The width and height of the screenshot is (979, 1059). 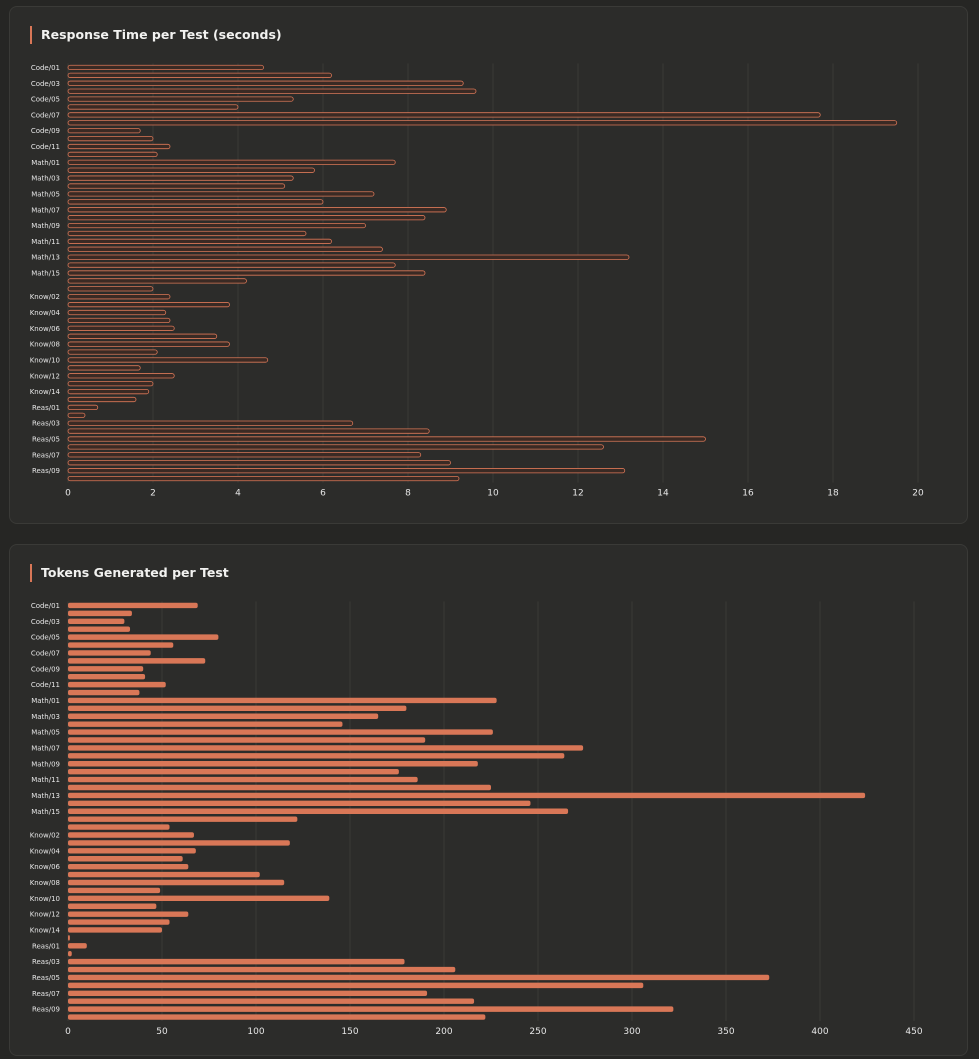 What do you see at coordinates (631, 1032) in the screenshot?
I see `x-tick-label: 300` at bounding box center [631, 1032].